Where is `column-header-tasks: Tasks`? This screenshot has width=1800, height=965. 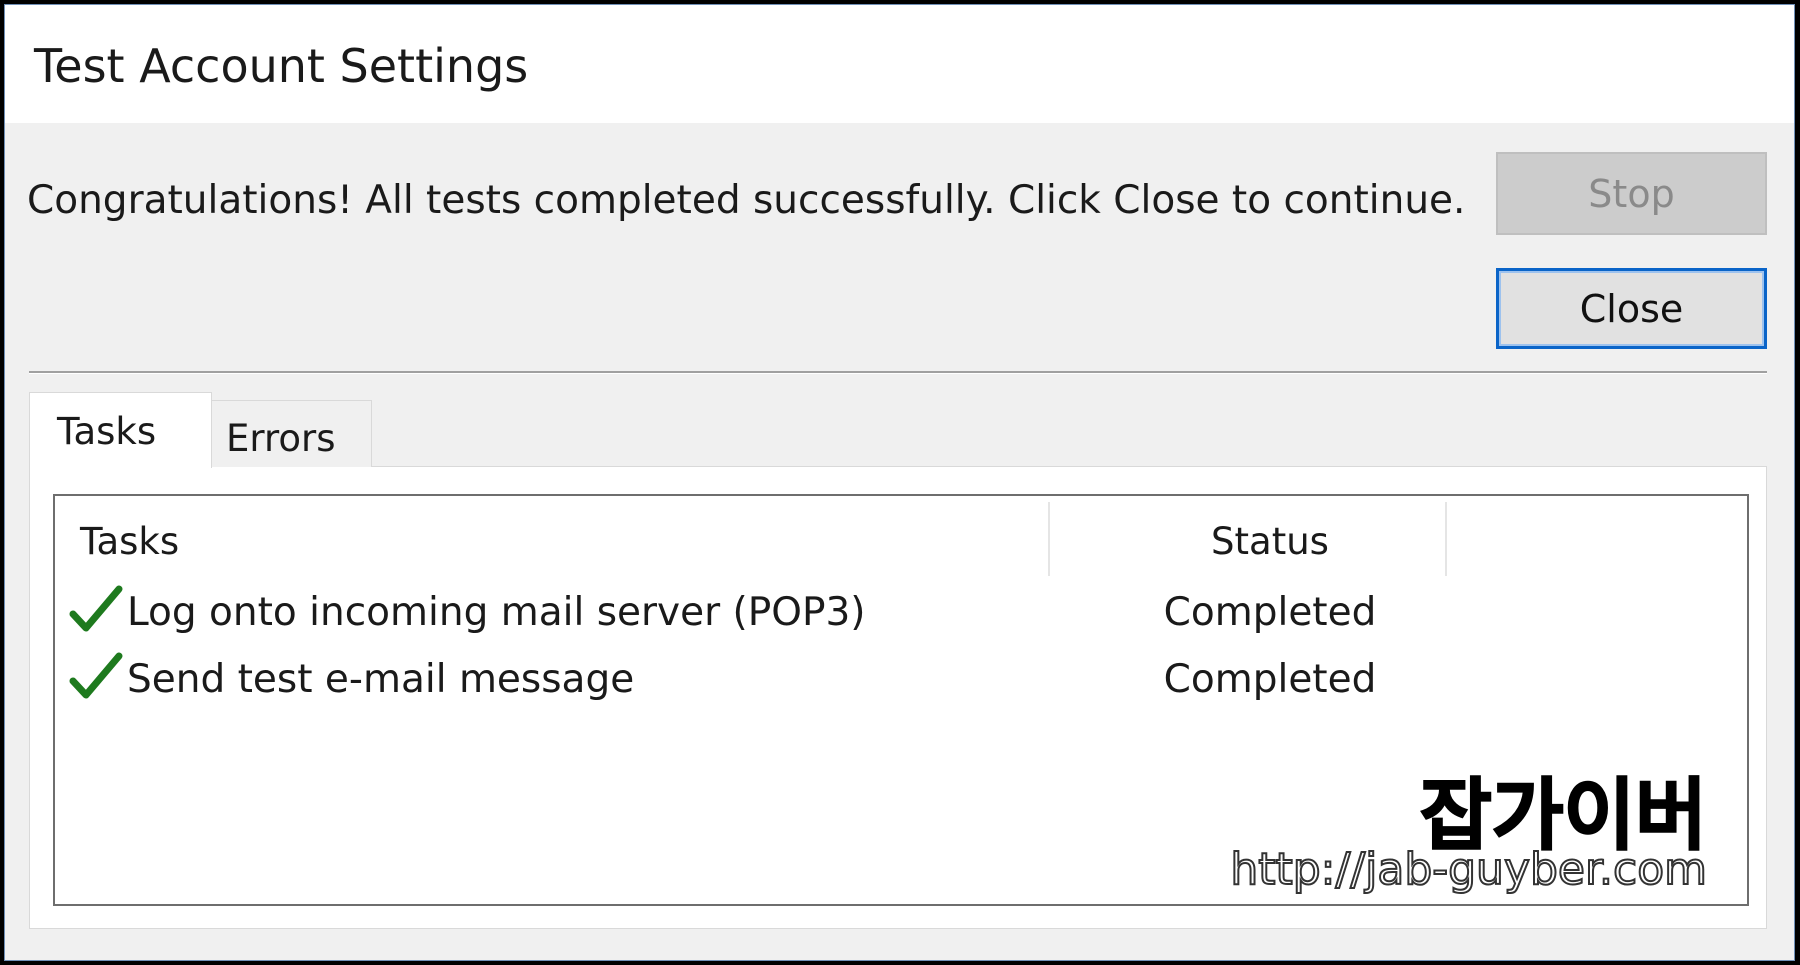
column-header-tasks: Tasks is located at coordinates (129, 541).